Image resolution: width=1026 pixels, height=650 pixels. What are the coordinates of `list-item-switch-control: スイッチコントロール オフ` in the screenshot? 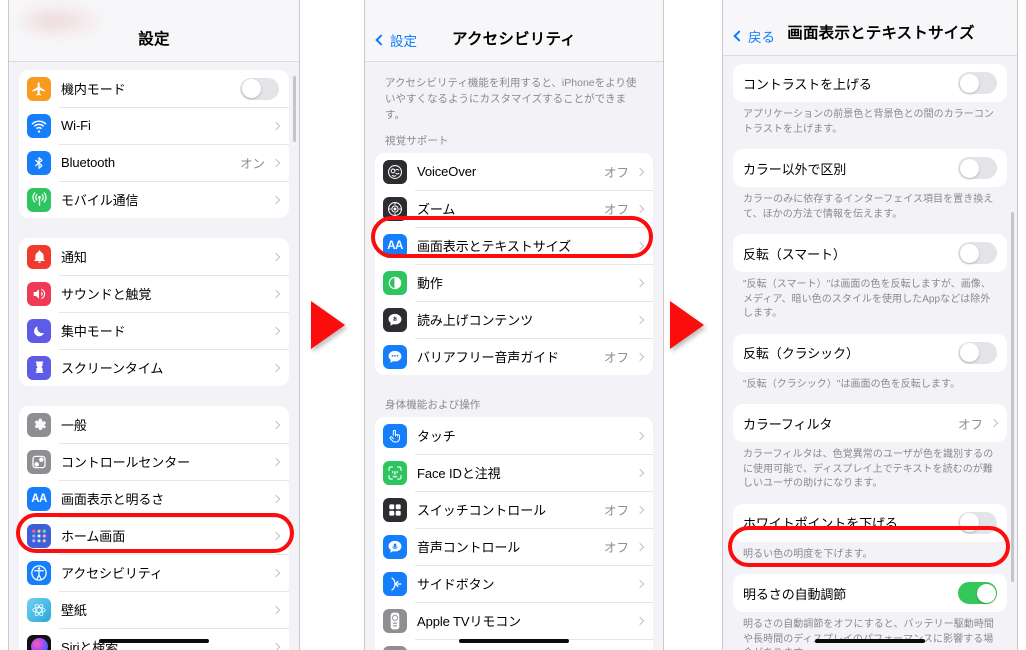 It's located at (514, 509).